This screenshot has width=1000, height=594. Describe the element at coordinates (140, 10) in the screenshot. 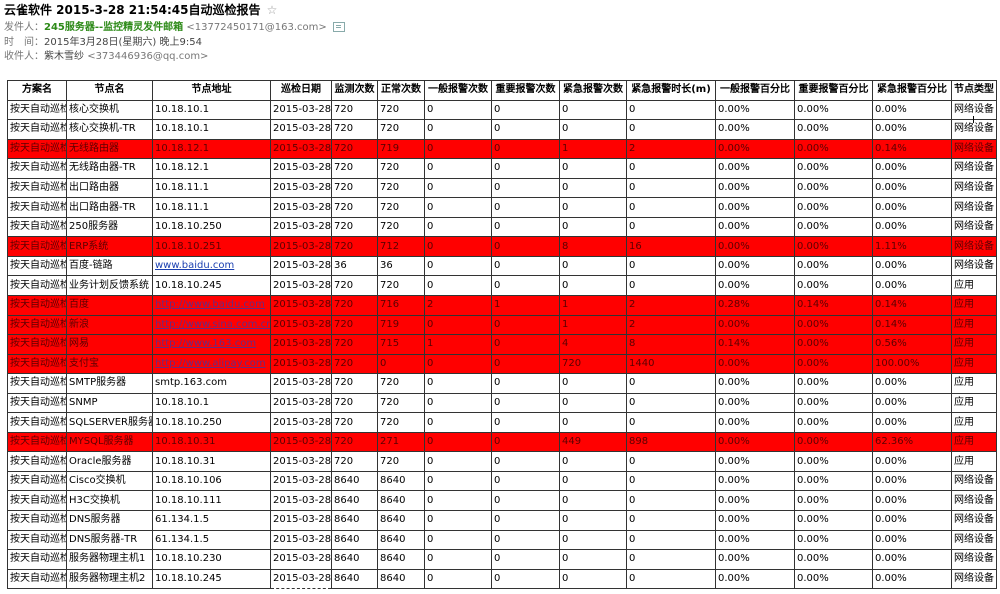

I see `email-subject: 云雀软件 2015-3-28 21:54:45自动巡检报告 ☆` at that location.